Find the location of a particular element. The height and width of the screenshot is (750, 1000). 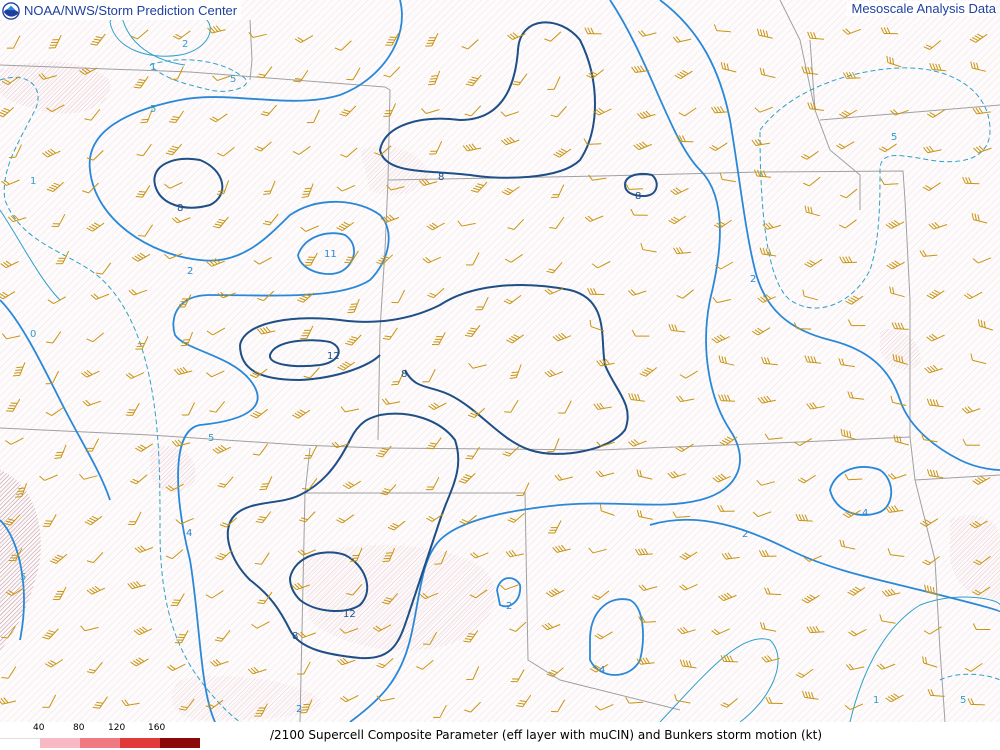

legend-tick-label: 40 is located at coordinates (39, 728).